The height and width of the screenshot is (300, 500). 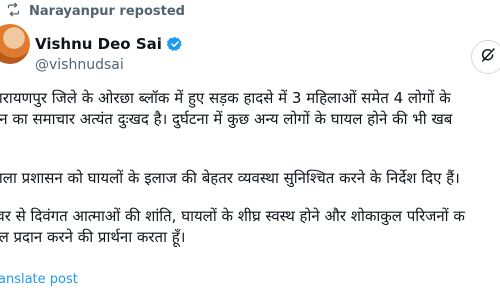 What do you see at coordinates (98, 44) in the screenshot?
I see `author-name: Vishnu Deo Sai` at bounding box center [98, 44].